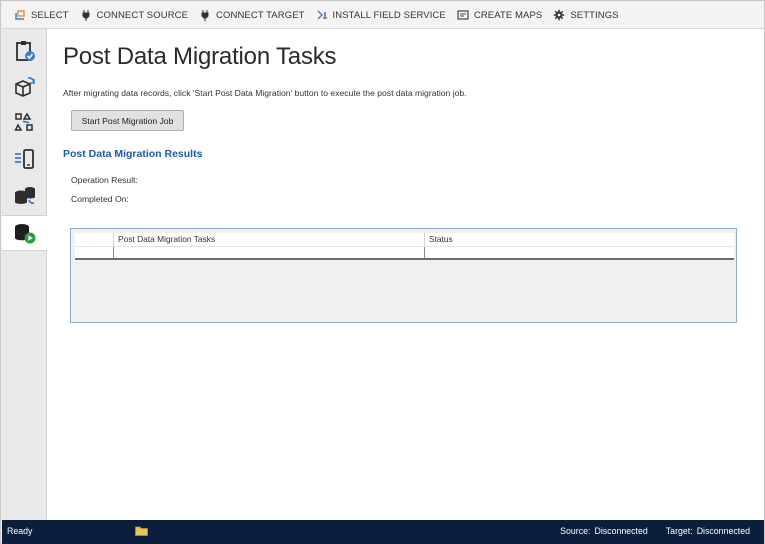  Describe the element at coordinates (463, 15) in the screenshot. I see `maps-icon` at that location.